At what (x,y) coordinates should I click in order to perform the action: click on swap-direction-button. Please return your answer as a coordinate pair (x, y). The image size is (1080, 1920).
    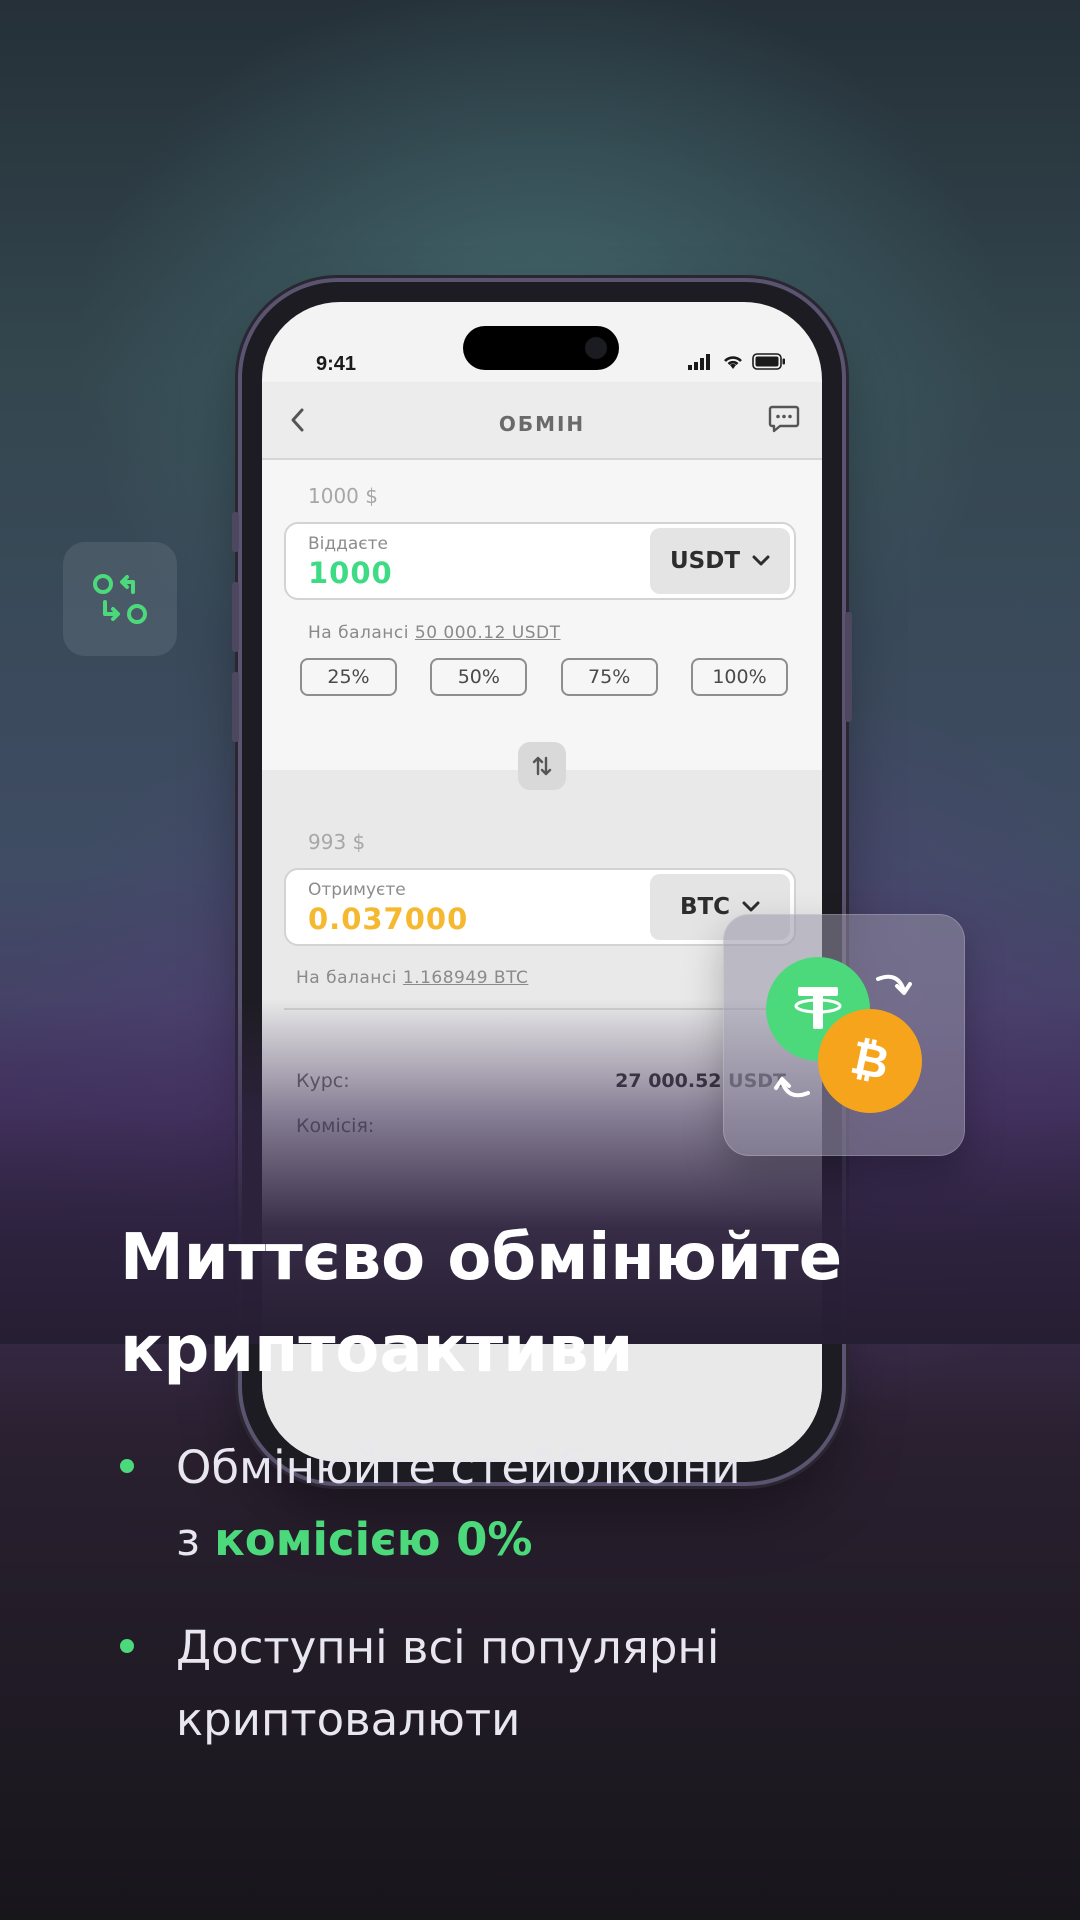
    Looking at the image, I should click on (542, 766).